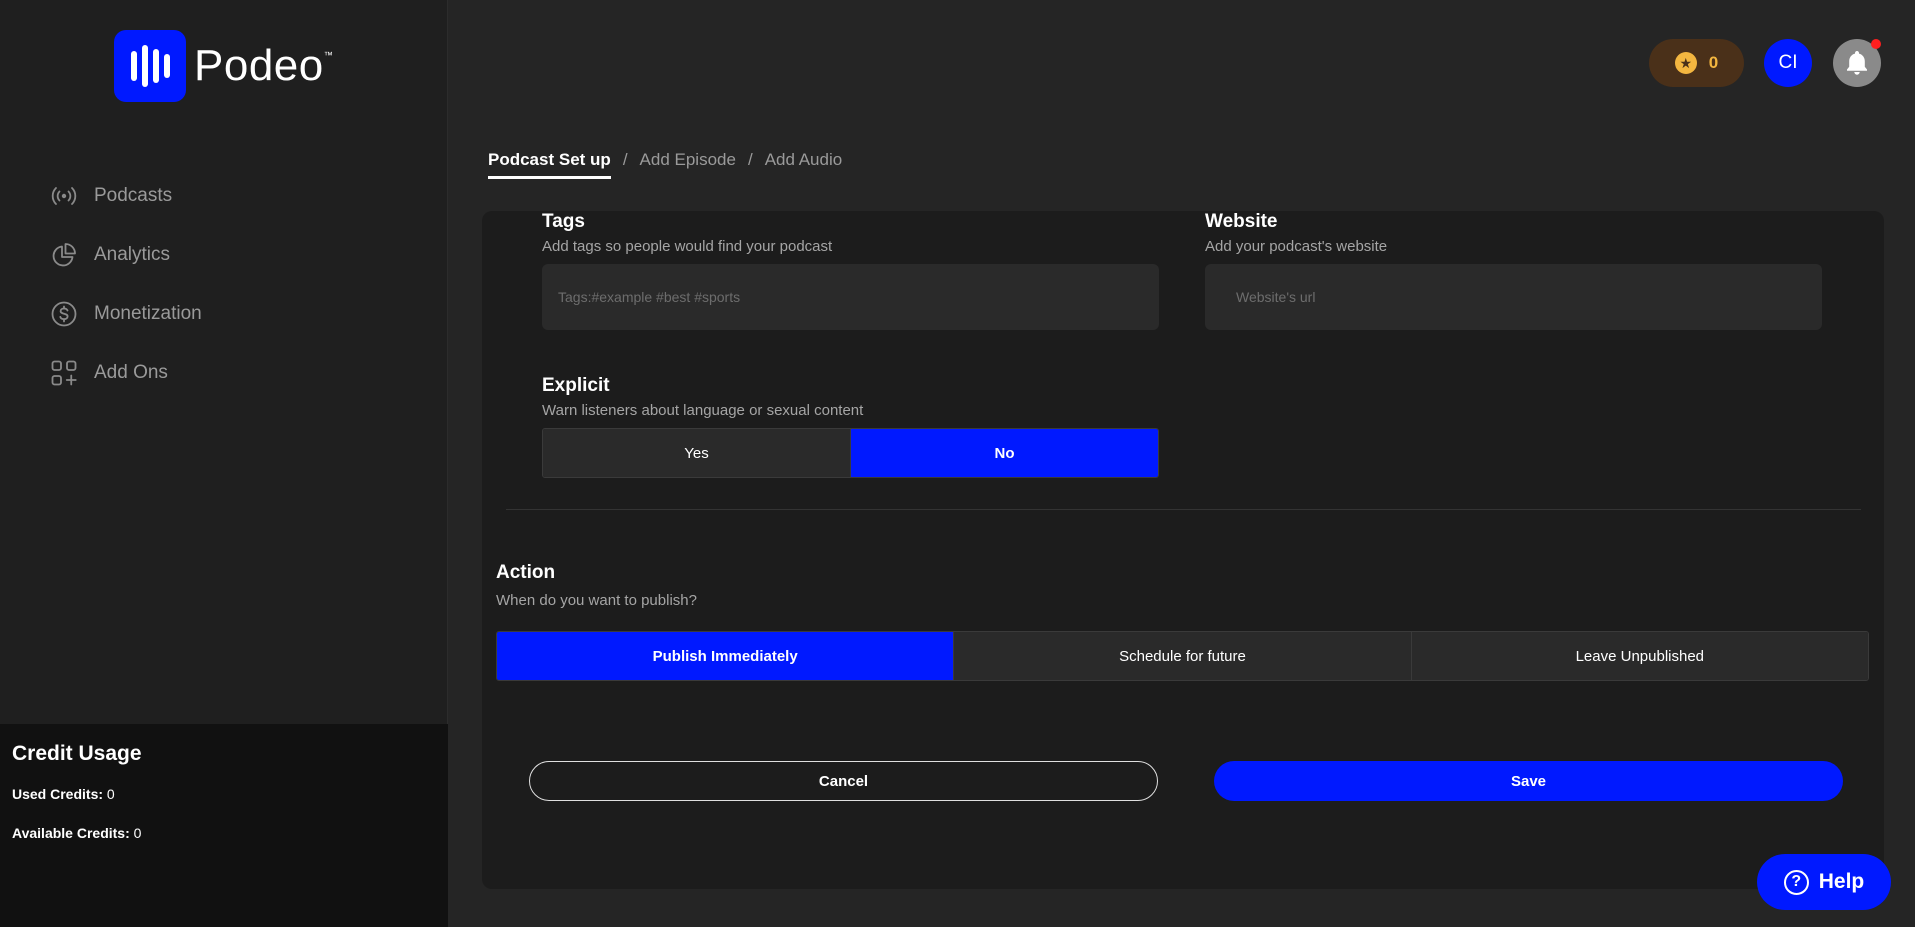 This screenshot has width=1915, height=927. I want to click on tags-title: Tags, so click(563, 221).